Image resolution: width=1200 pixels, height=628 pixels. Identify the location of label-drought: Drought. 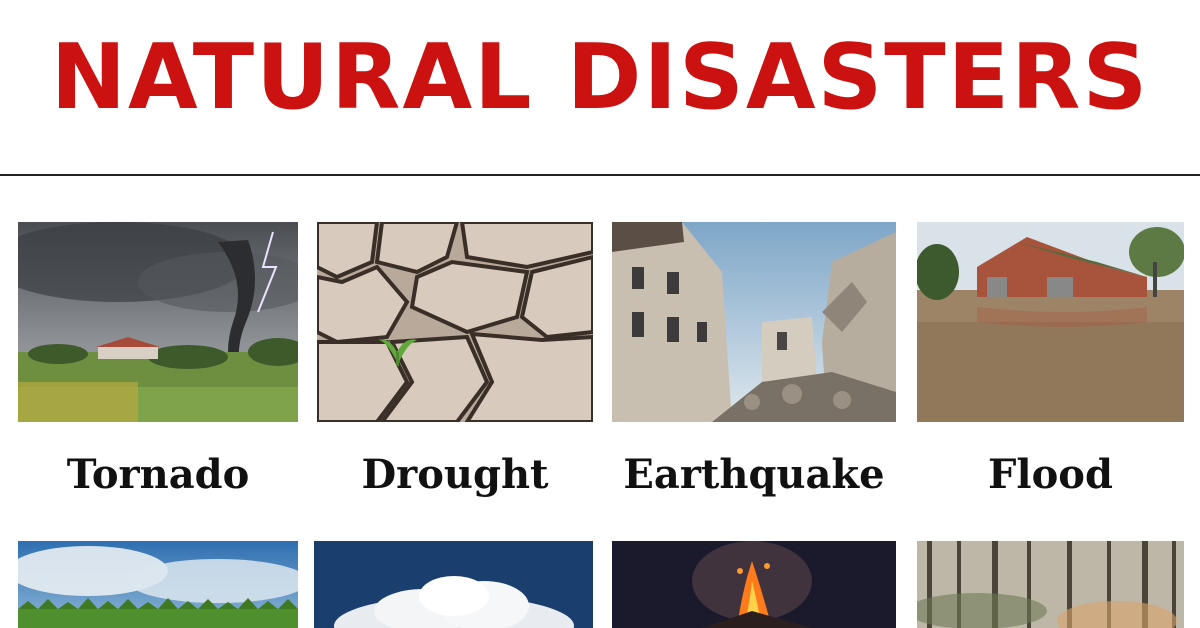
(455, 474).